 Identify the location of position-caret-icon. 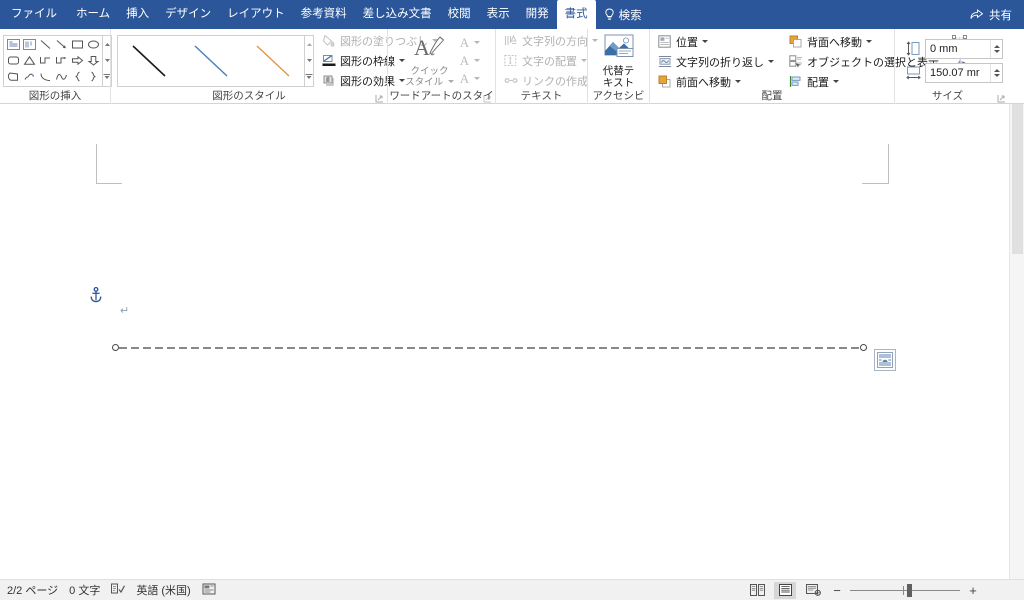
(705, 41).